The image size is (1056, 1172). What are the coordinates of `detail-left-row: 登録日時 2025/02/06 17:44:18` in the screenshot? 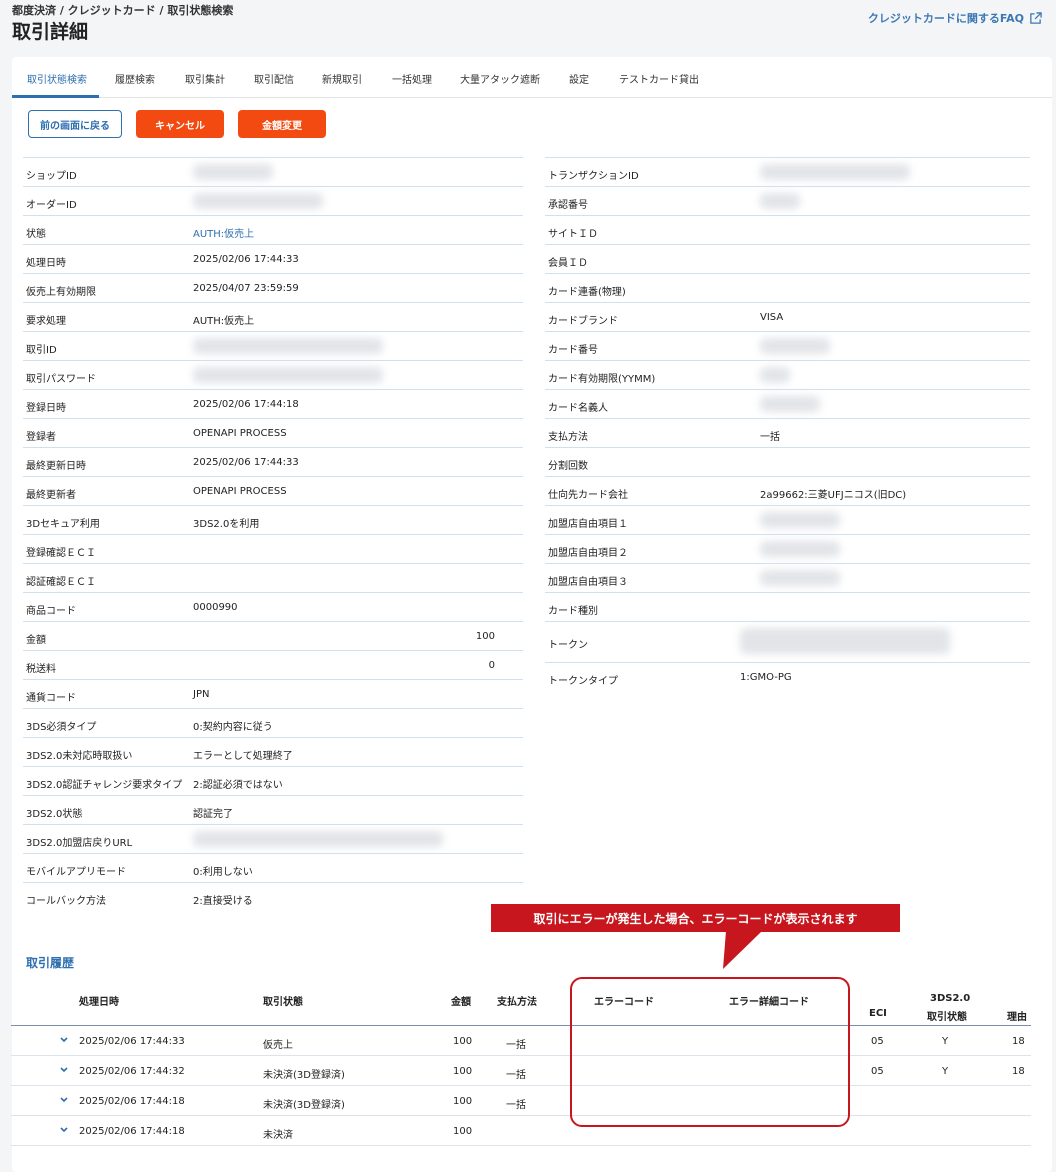 It's located at (273, 403).